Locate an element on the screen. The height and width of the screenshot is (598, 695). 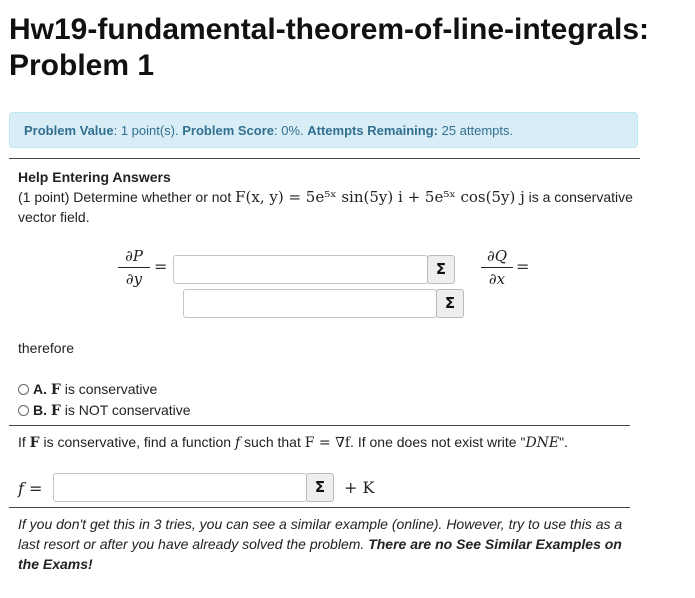
divider-top is located at coordinates (324, 158).